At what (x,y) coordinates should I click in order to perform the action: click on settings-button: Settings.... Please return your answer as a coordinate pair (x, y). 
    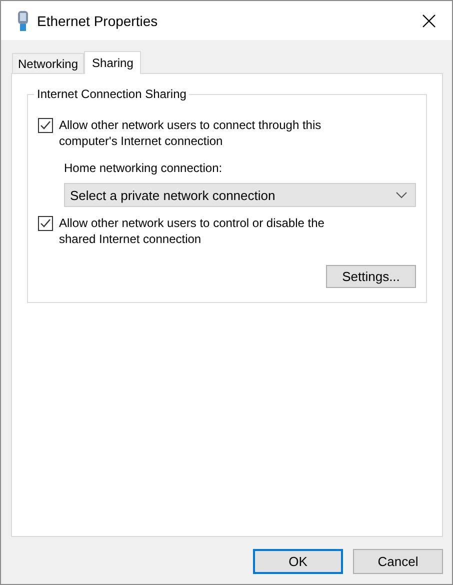
    Looking at the image, I should click on (371, 276).